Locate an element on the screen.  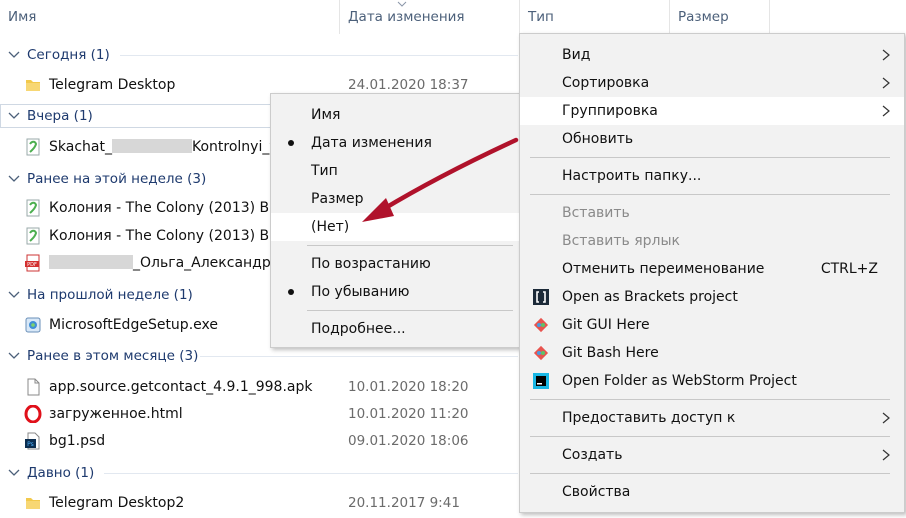
menu-item-label: Отменить переименование is located at coordinates (663, 269).